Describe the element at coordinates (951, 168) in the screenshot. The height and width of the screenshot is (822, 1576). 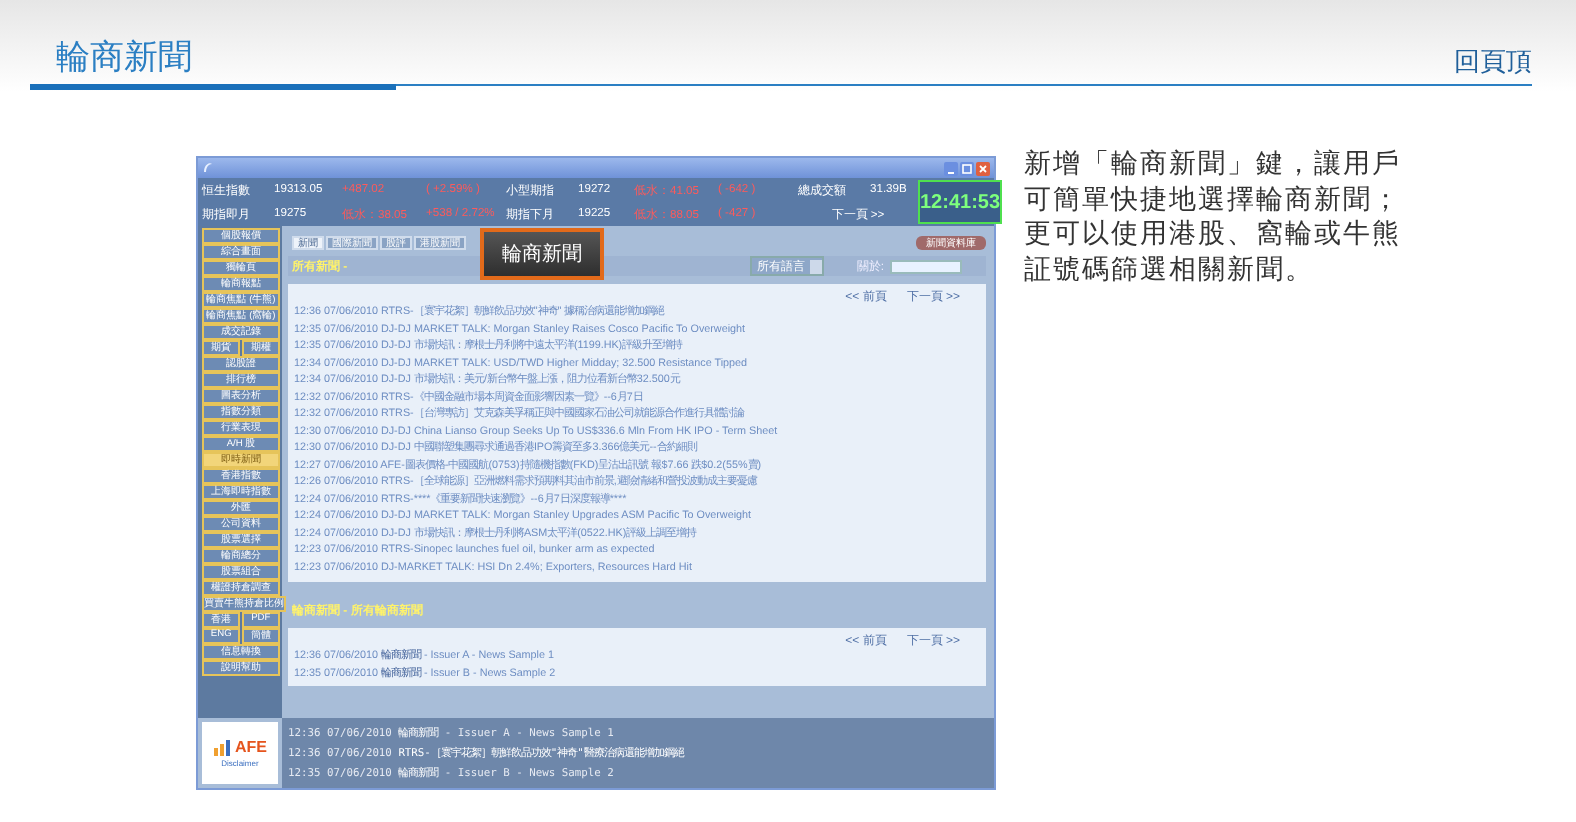
I see `minimize-icon` at that location.